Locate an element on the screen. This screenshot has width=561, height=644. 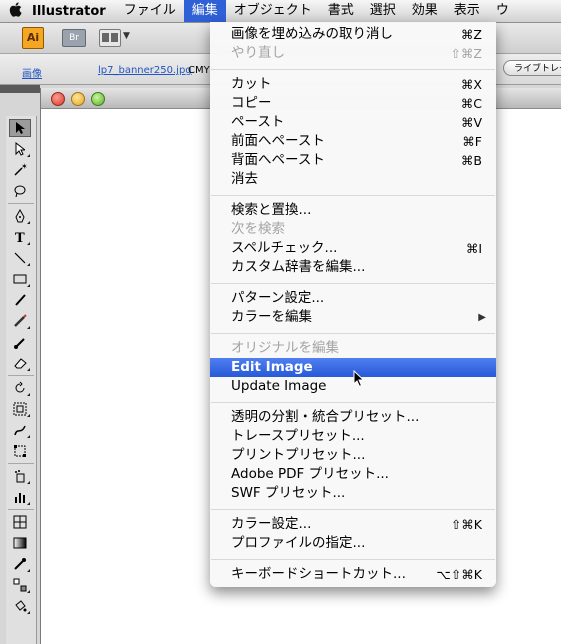
eraser-tool-icon is located at coordinates (20, 363).